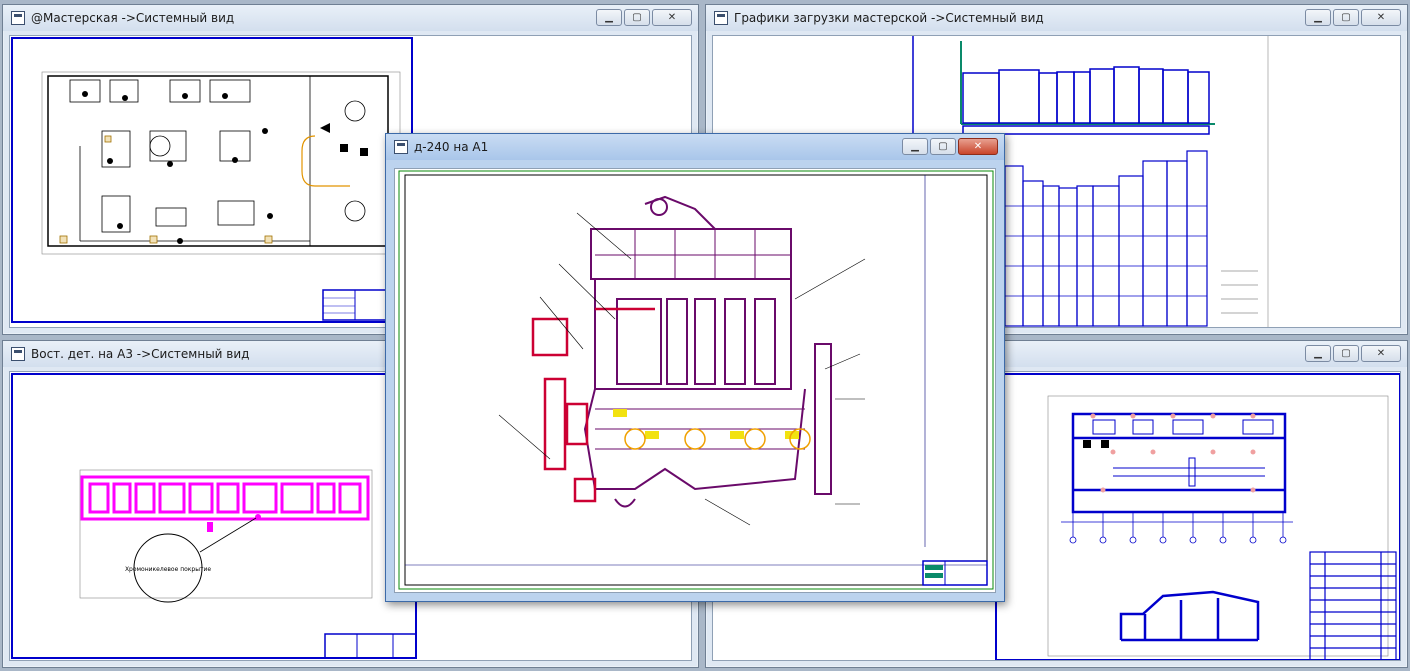 The image size is (1410, 671). What do you see at coordinates (695, 147) in the screenshot?
I see `engine-titlebar: д-240 на А1 ▁ ▢ ✕` at bounding box center [695, 147].